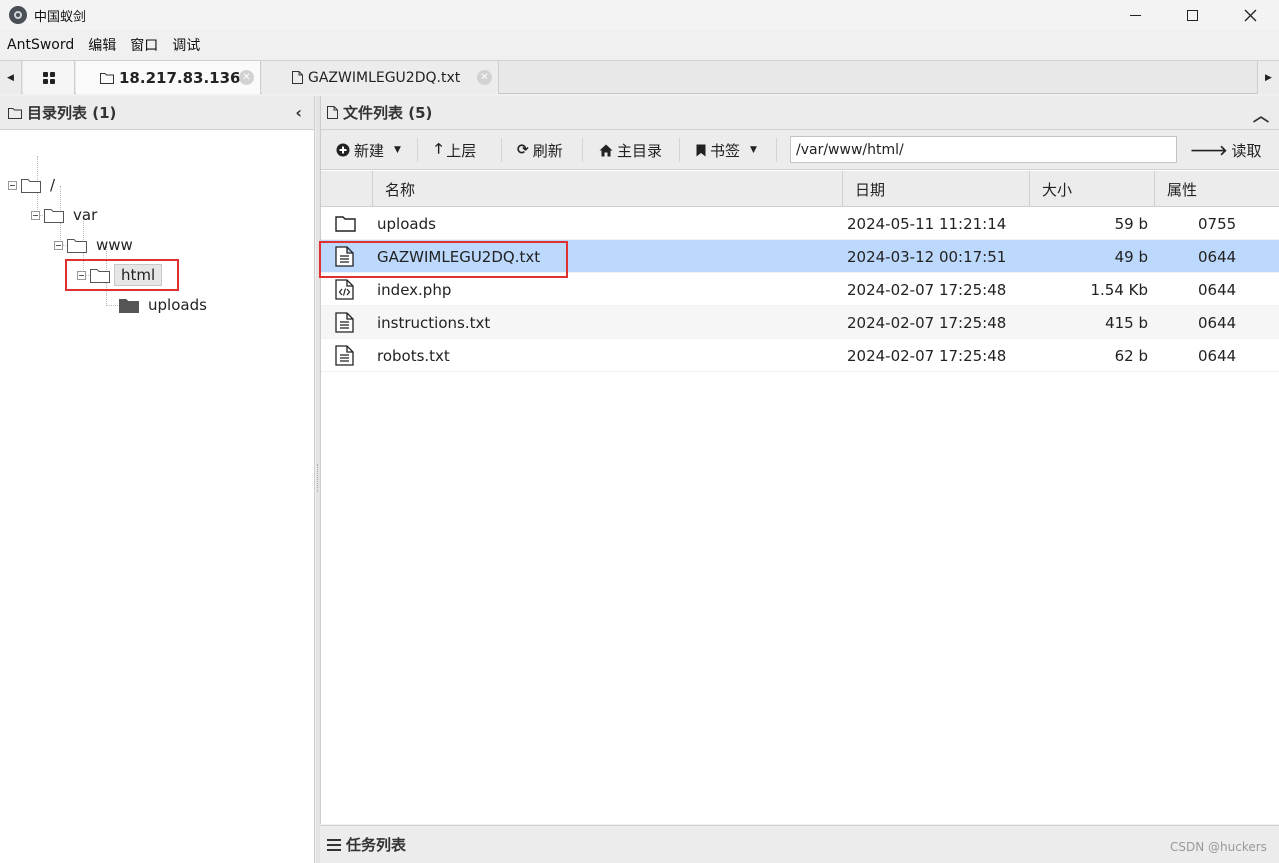 The width and height of the screenshot is (1279, 863). I want to click on highlight-box, so click(443, 259).